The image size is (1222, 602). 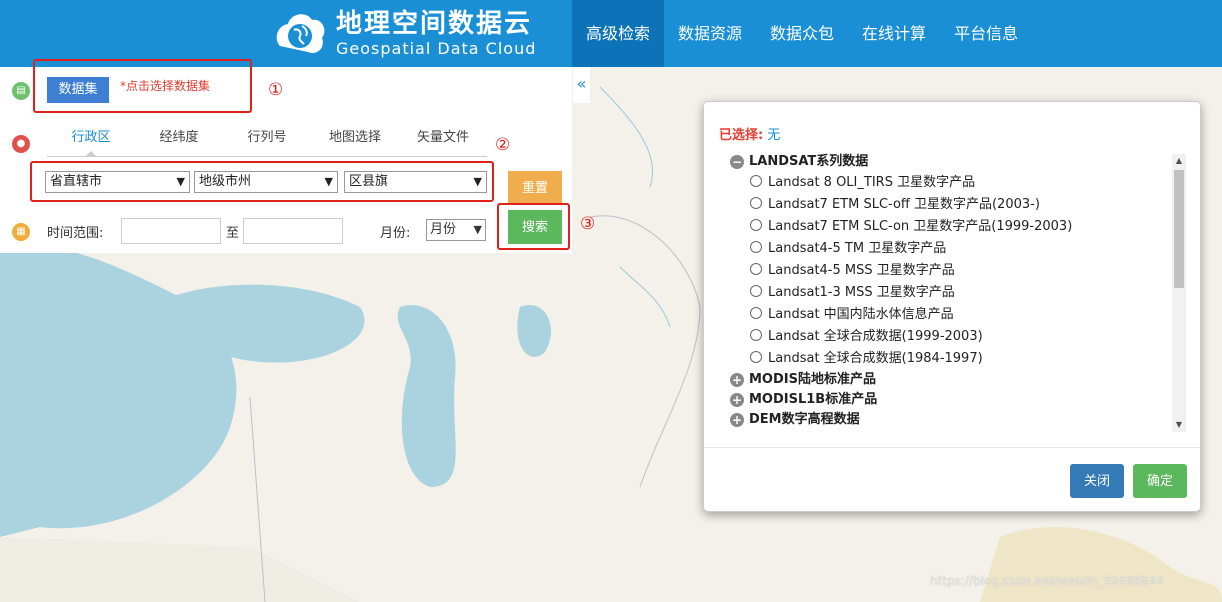 I want to click on nav-data-crowdsourcing: 数据众包, so click(x=802, y=33).